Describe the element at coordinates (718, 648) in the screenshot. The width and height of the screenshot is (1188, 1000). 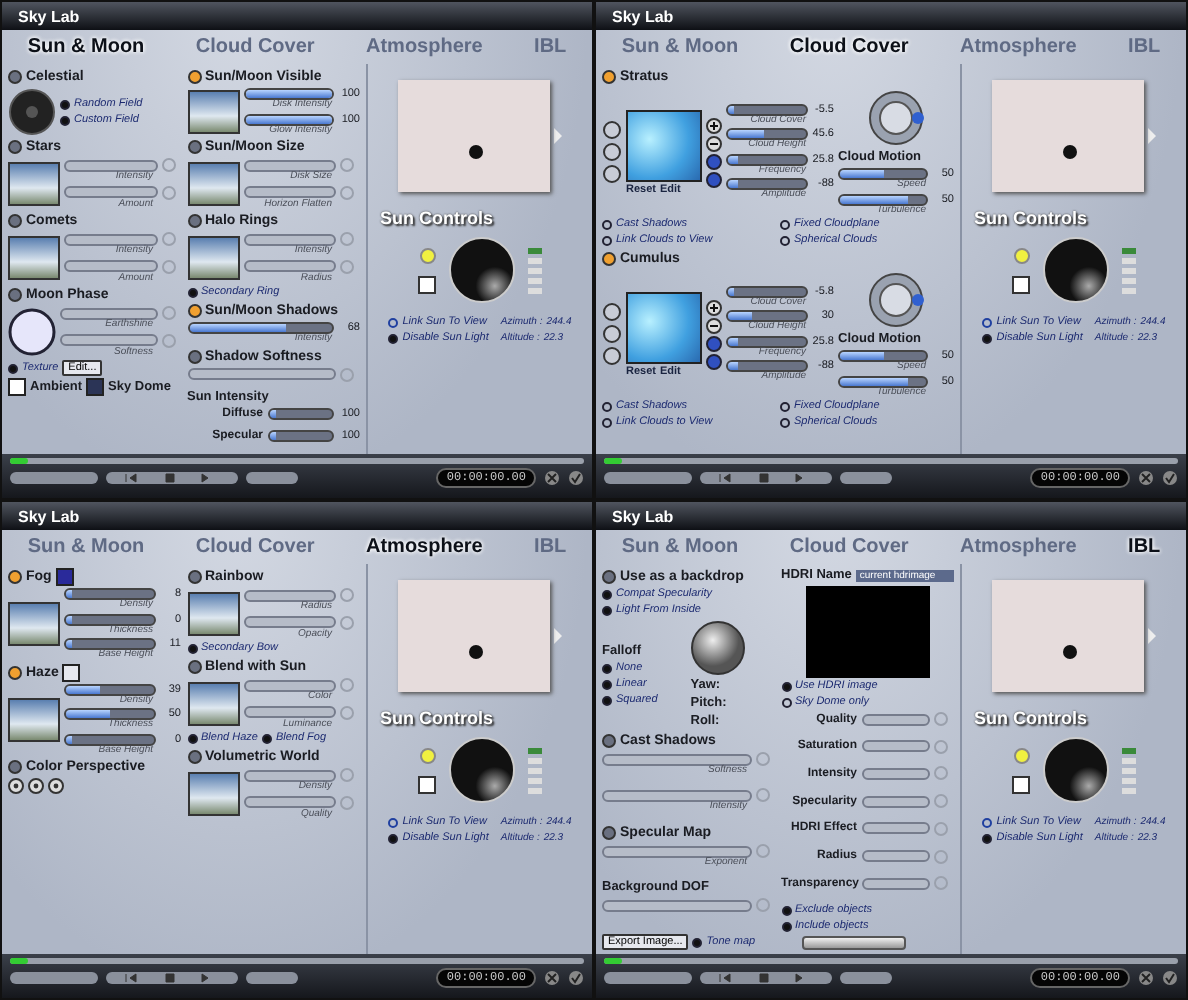
I see `sphere-preview-icon` at that location.